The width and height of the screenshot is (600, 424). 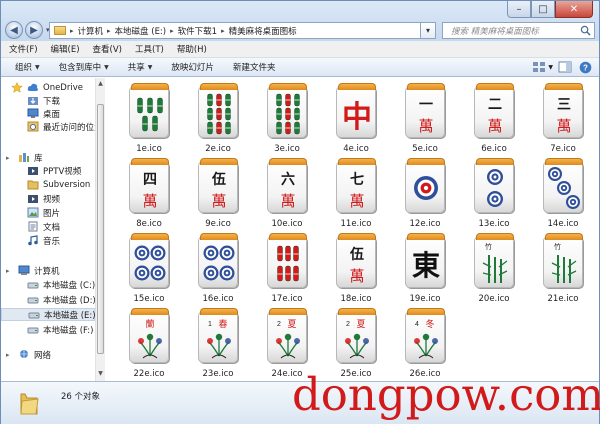 What do you see at coordinates (149, 345) in the screenshot?
I see `file-item: 蘭 22e.ico` at bounding box center [149, 345].